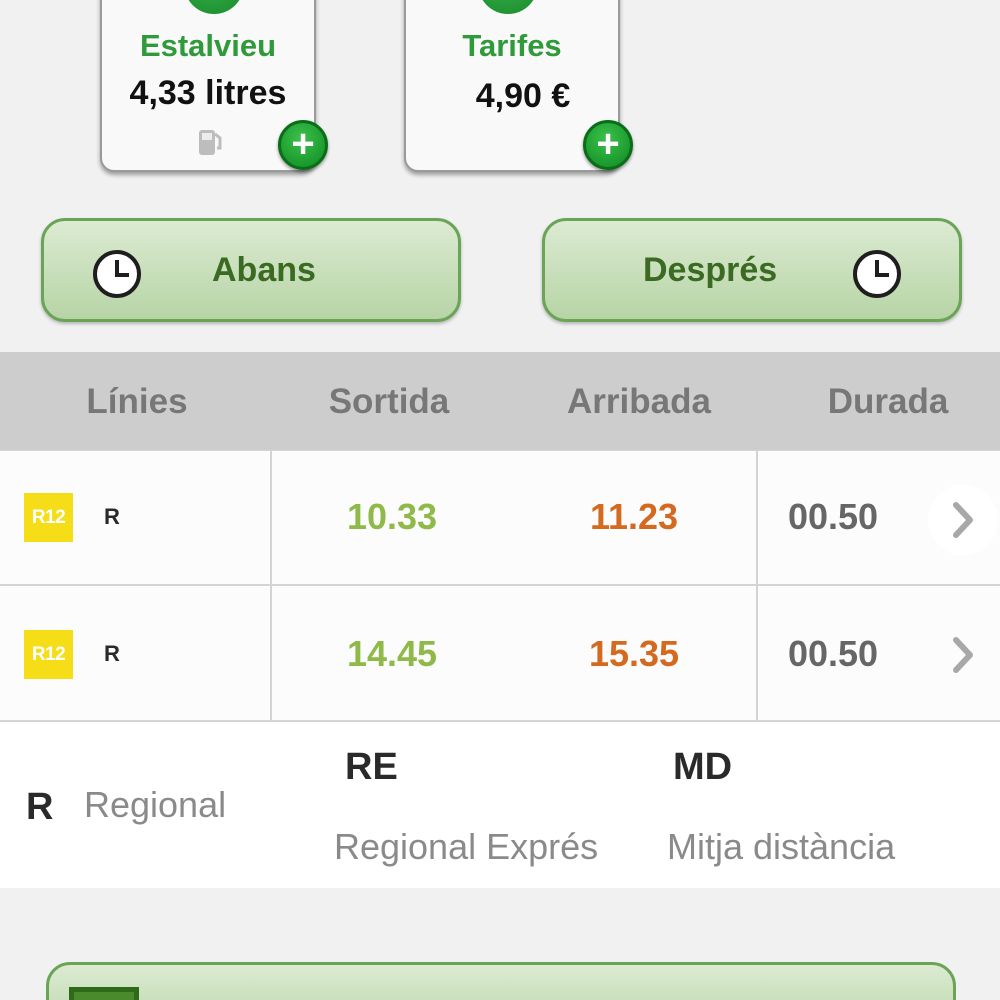  Describe the element at coordinates (634, 516) in the screenshot. I see `arrival-time: 11.23` at that location.